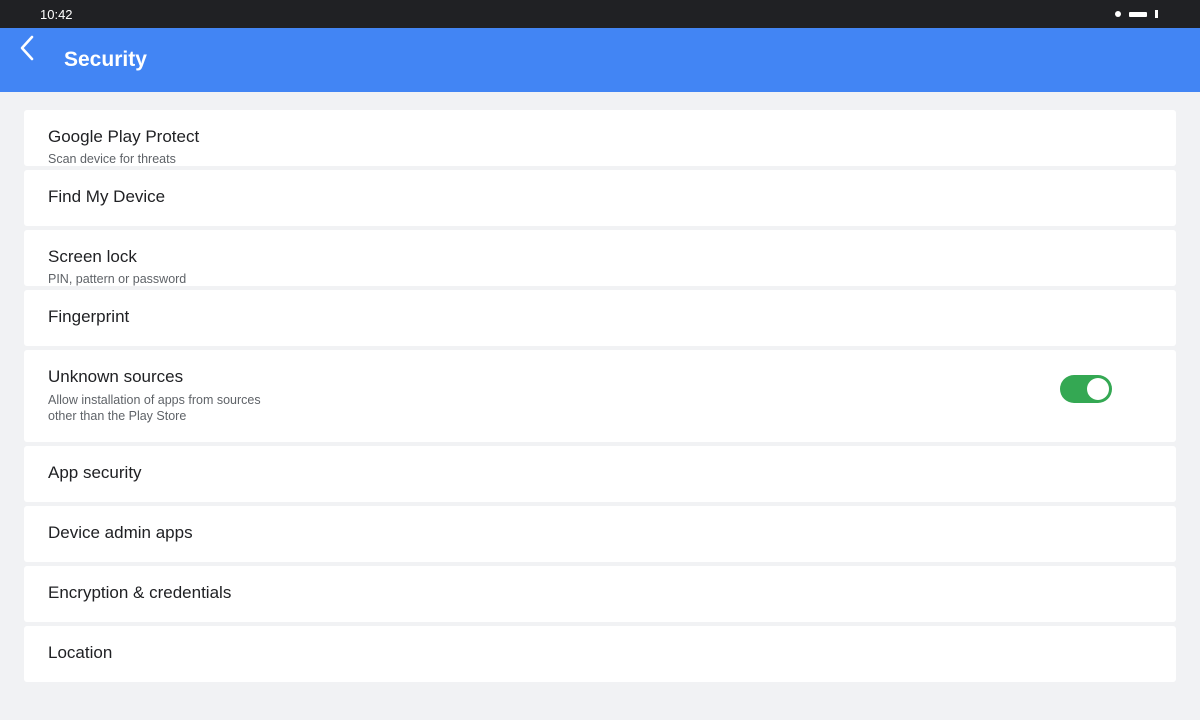 The height and width of the screenshot is (720, 1200). Describe the element at coordinates (600, 594) in the screenshot. I see `list-item-encryption-credentials: Encryption & credentials` at that location.